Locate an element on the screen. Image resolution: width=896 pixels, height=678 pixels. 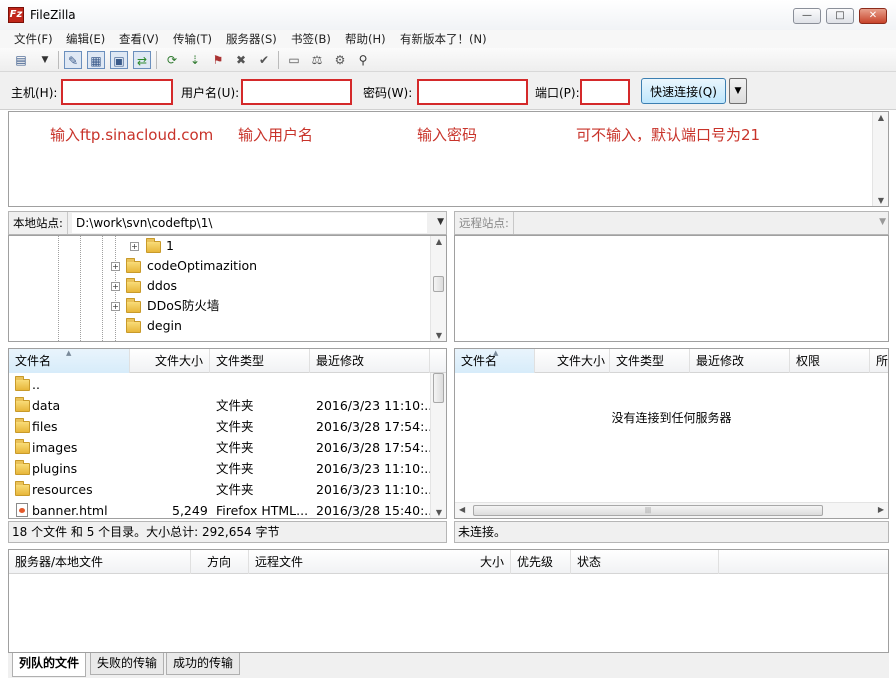
folder-icon is located at coordinates (22, 488).